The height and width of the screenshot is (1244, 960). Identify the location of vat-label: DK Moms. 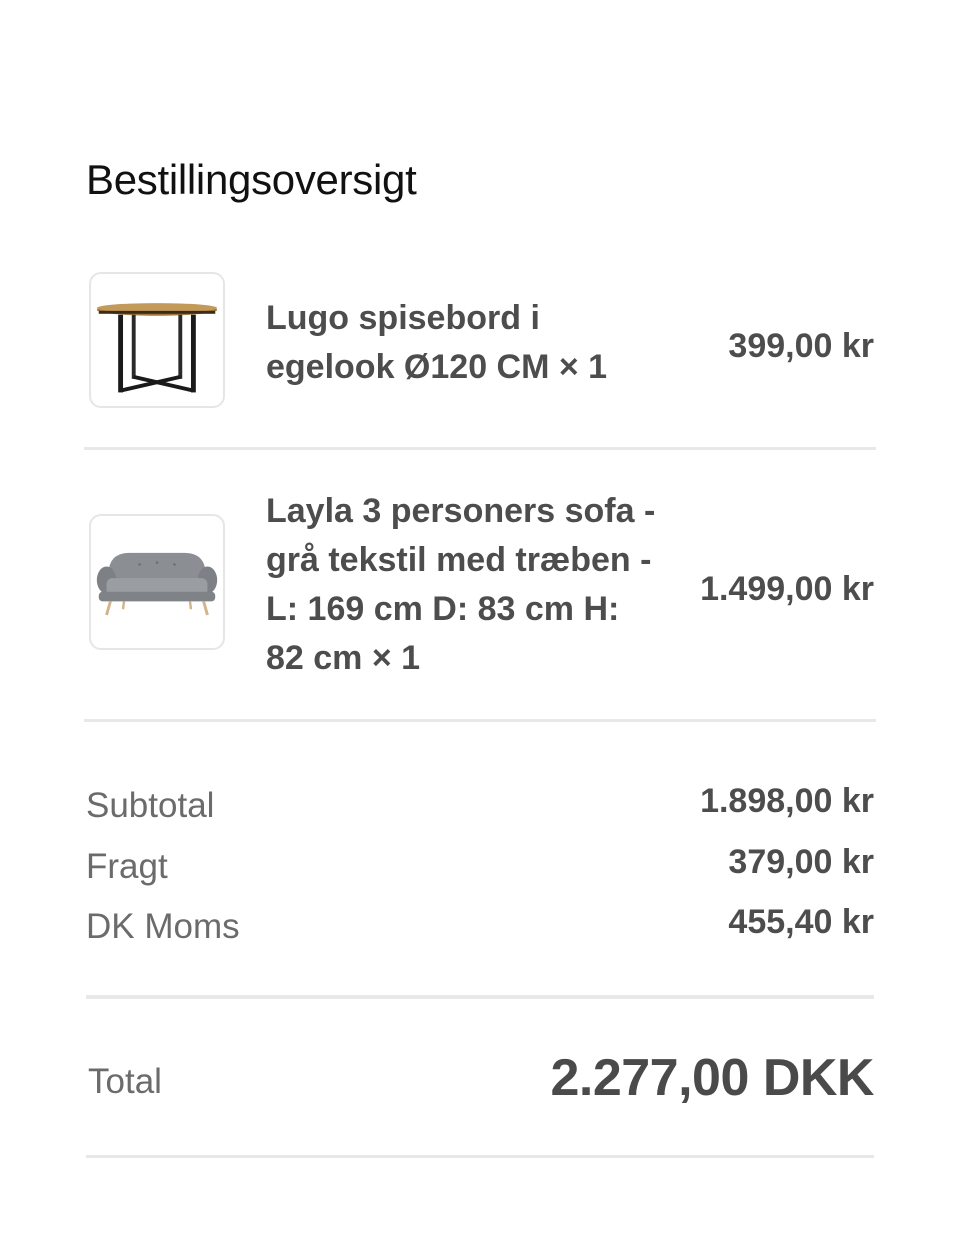
(163, 926).